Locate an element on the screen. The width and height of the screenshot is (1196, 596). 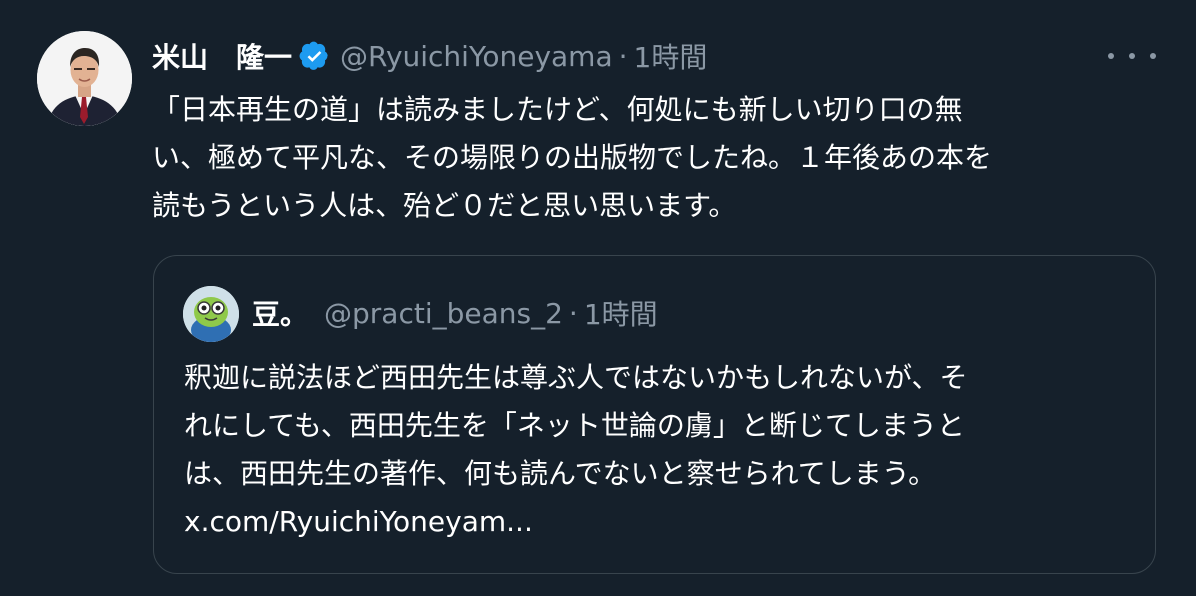
tweet-timestamp: 1時間 is located at coordinates (671, 56).